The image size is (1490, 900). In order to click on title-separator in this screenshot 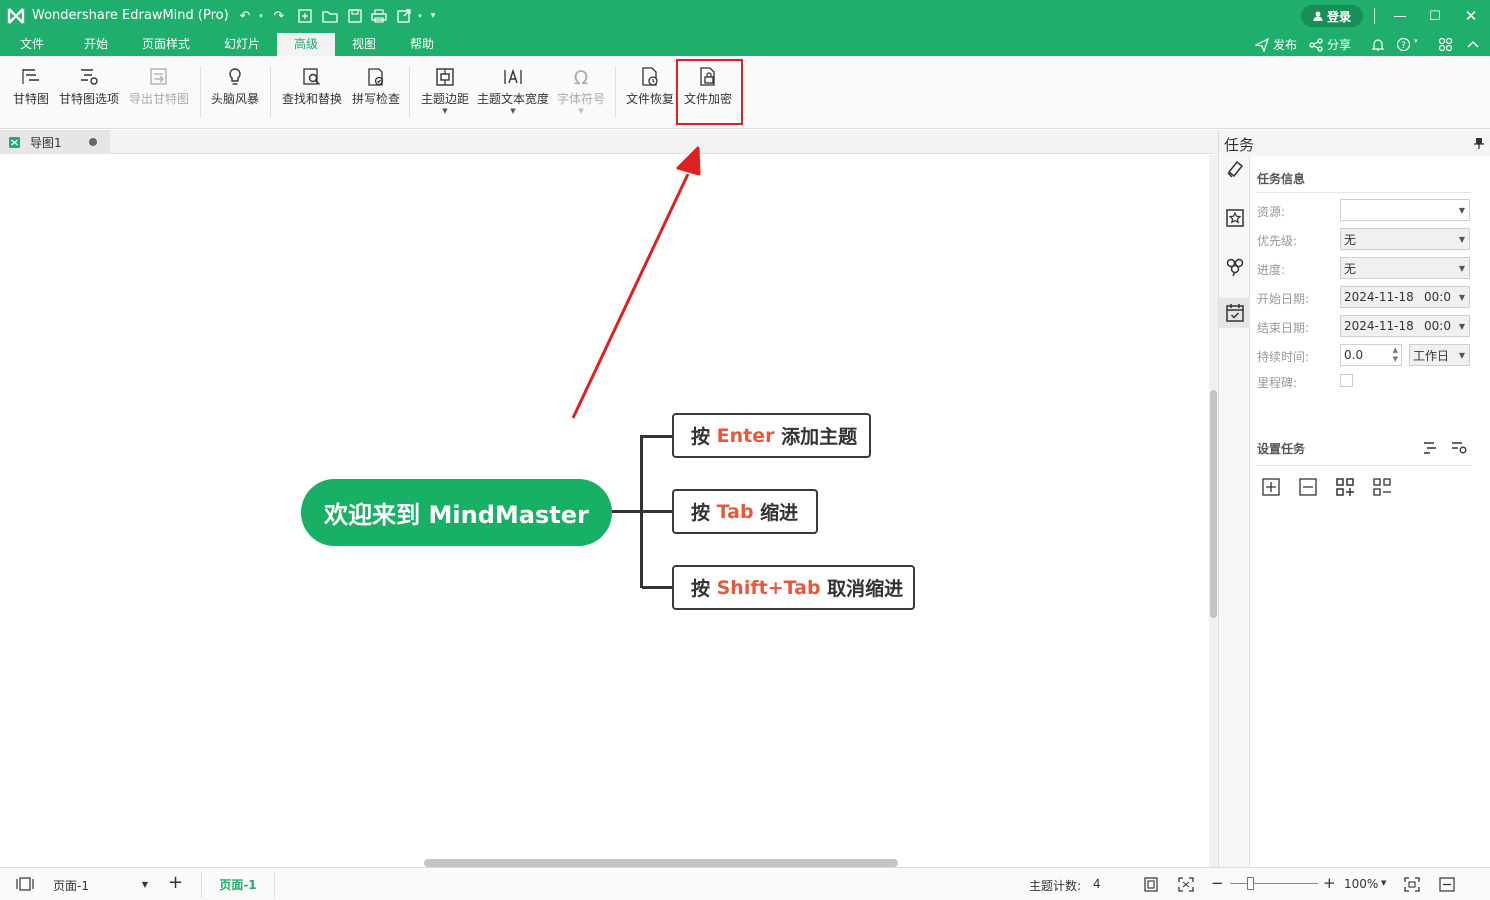, I will do `click(1374, 16)`.